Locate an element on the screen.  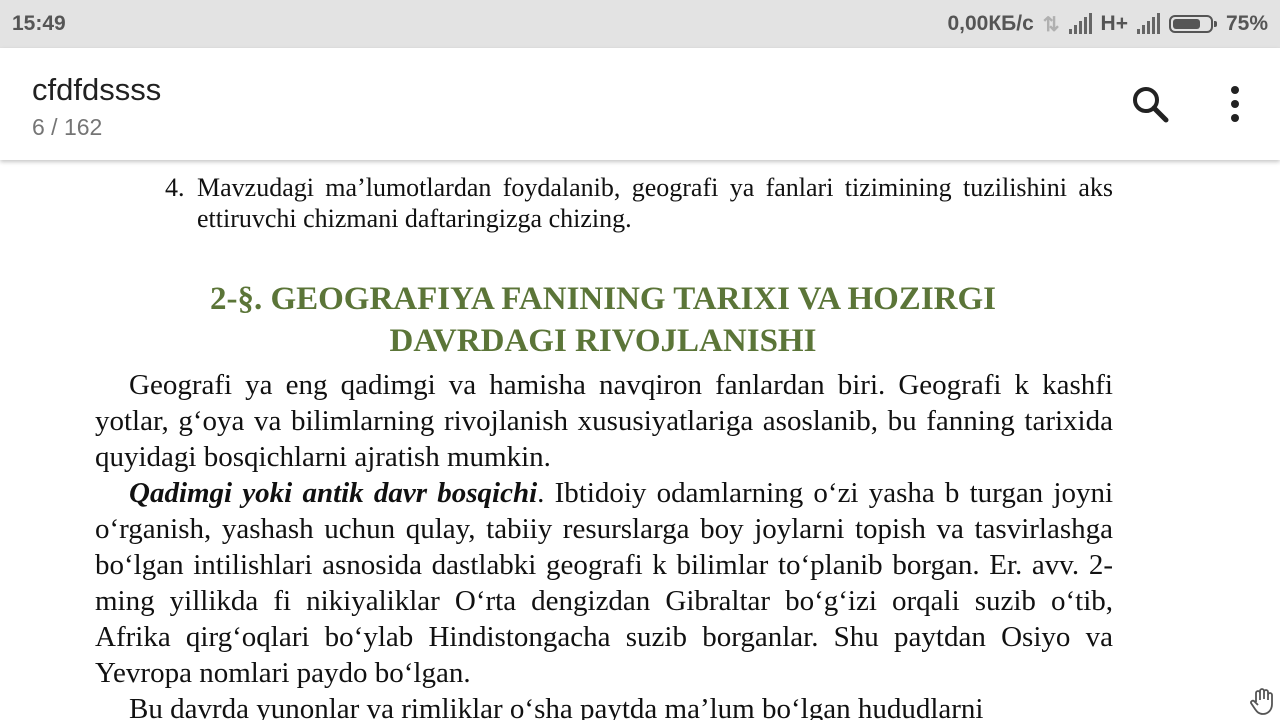
battery-fill is located at coordinates (1186, 24).